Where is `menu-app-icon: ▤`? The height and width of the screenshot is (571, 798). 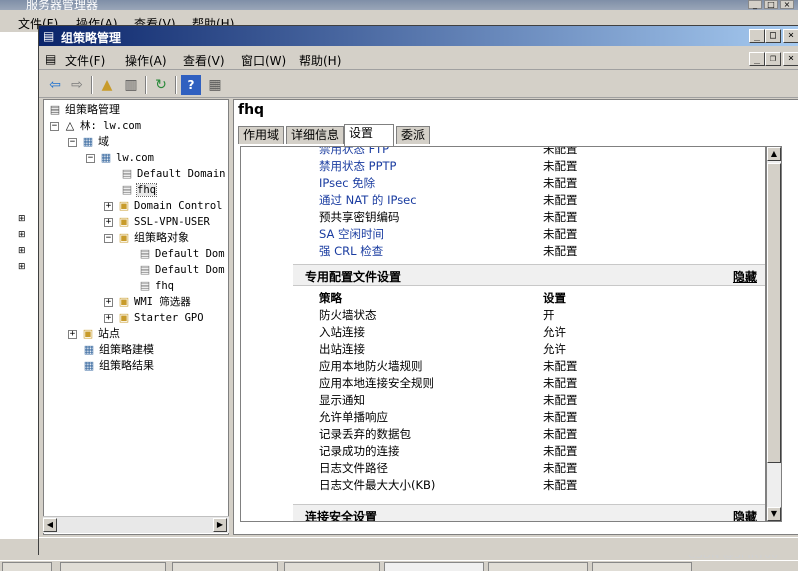 menu-app-icon: ▤ is located at coordinates (50, 59).